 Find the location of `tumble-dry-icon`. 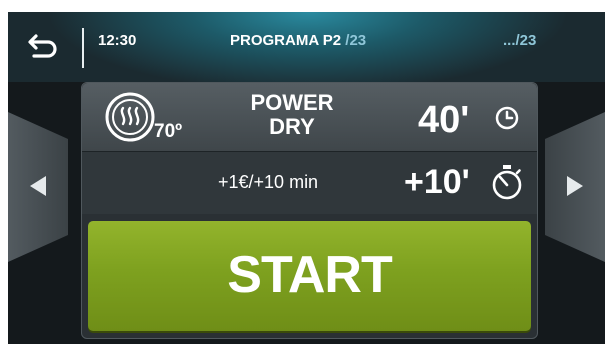

tumble-dry-icon is located at coordinates (130, 117).